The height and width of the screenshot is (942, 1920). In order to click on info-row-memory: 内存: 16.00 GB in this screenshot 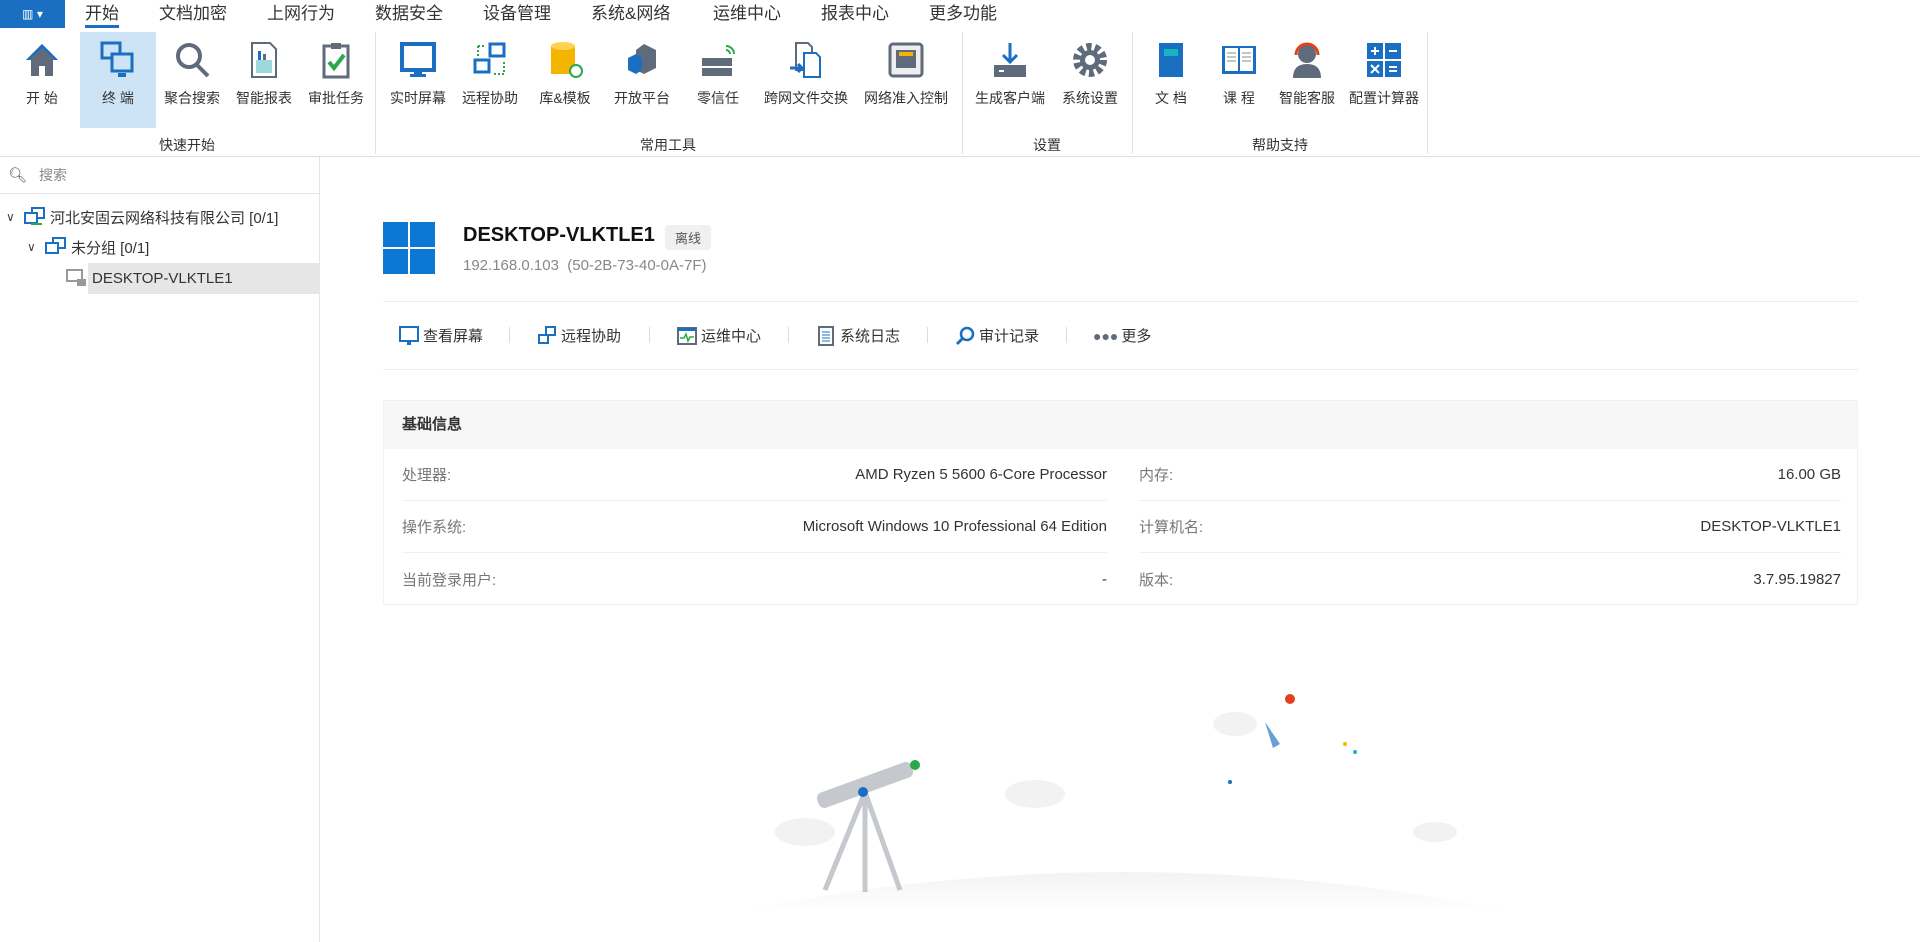, I will do `click(1490, 475)`.